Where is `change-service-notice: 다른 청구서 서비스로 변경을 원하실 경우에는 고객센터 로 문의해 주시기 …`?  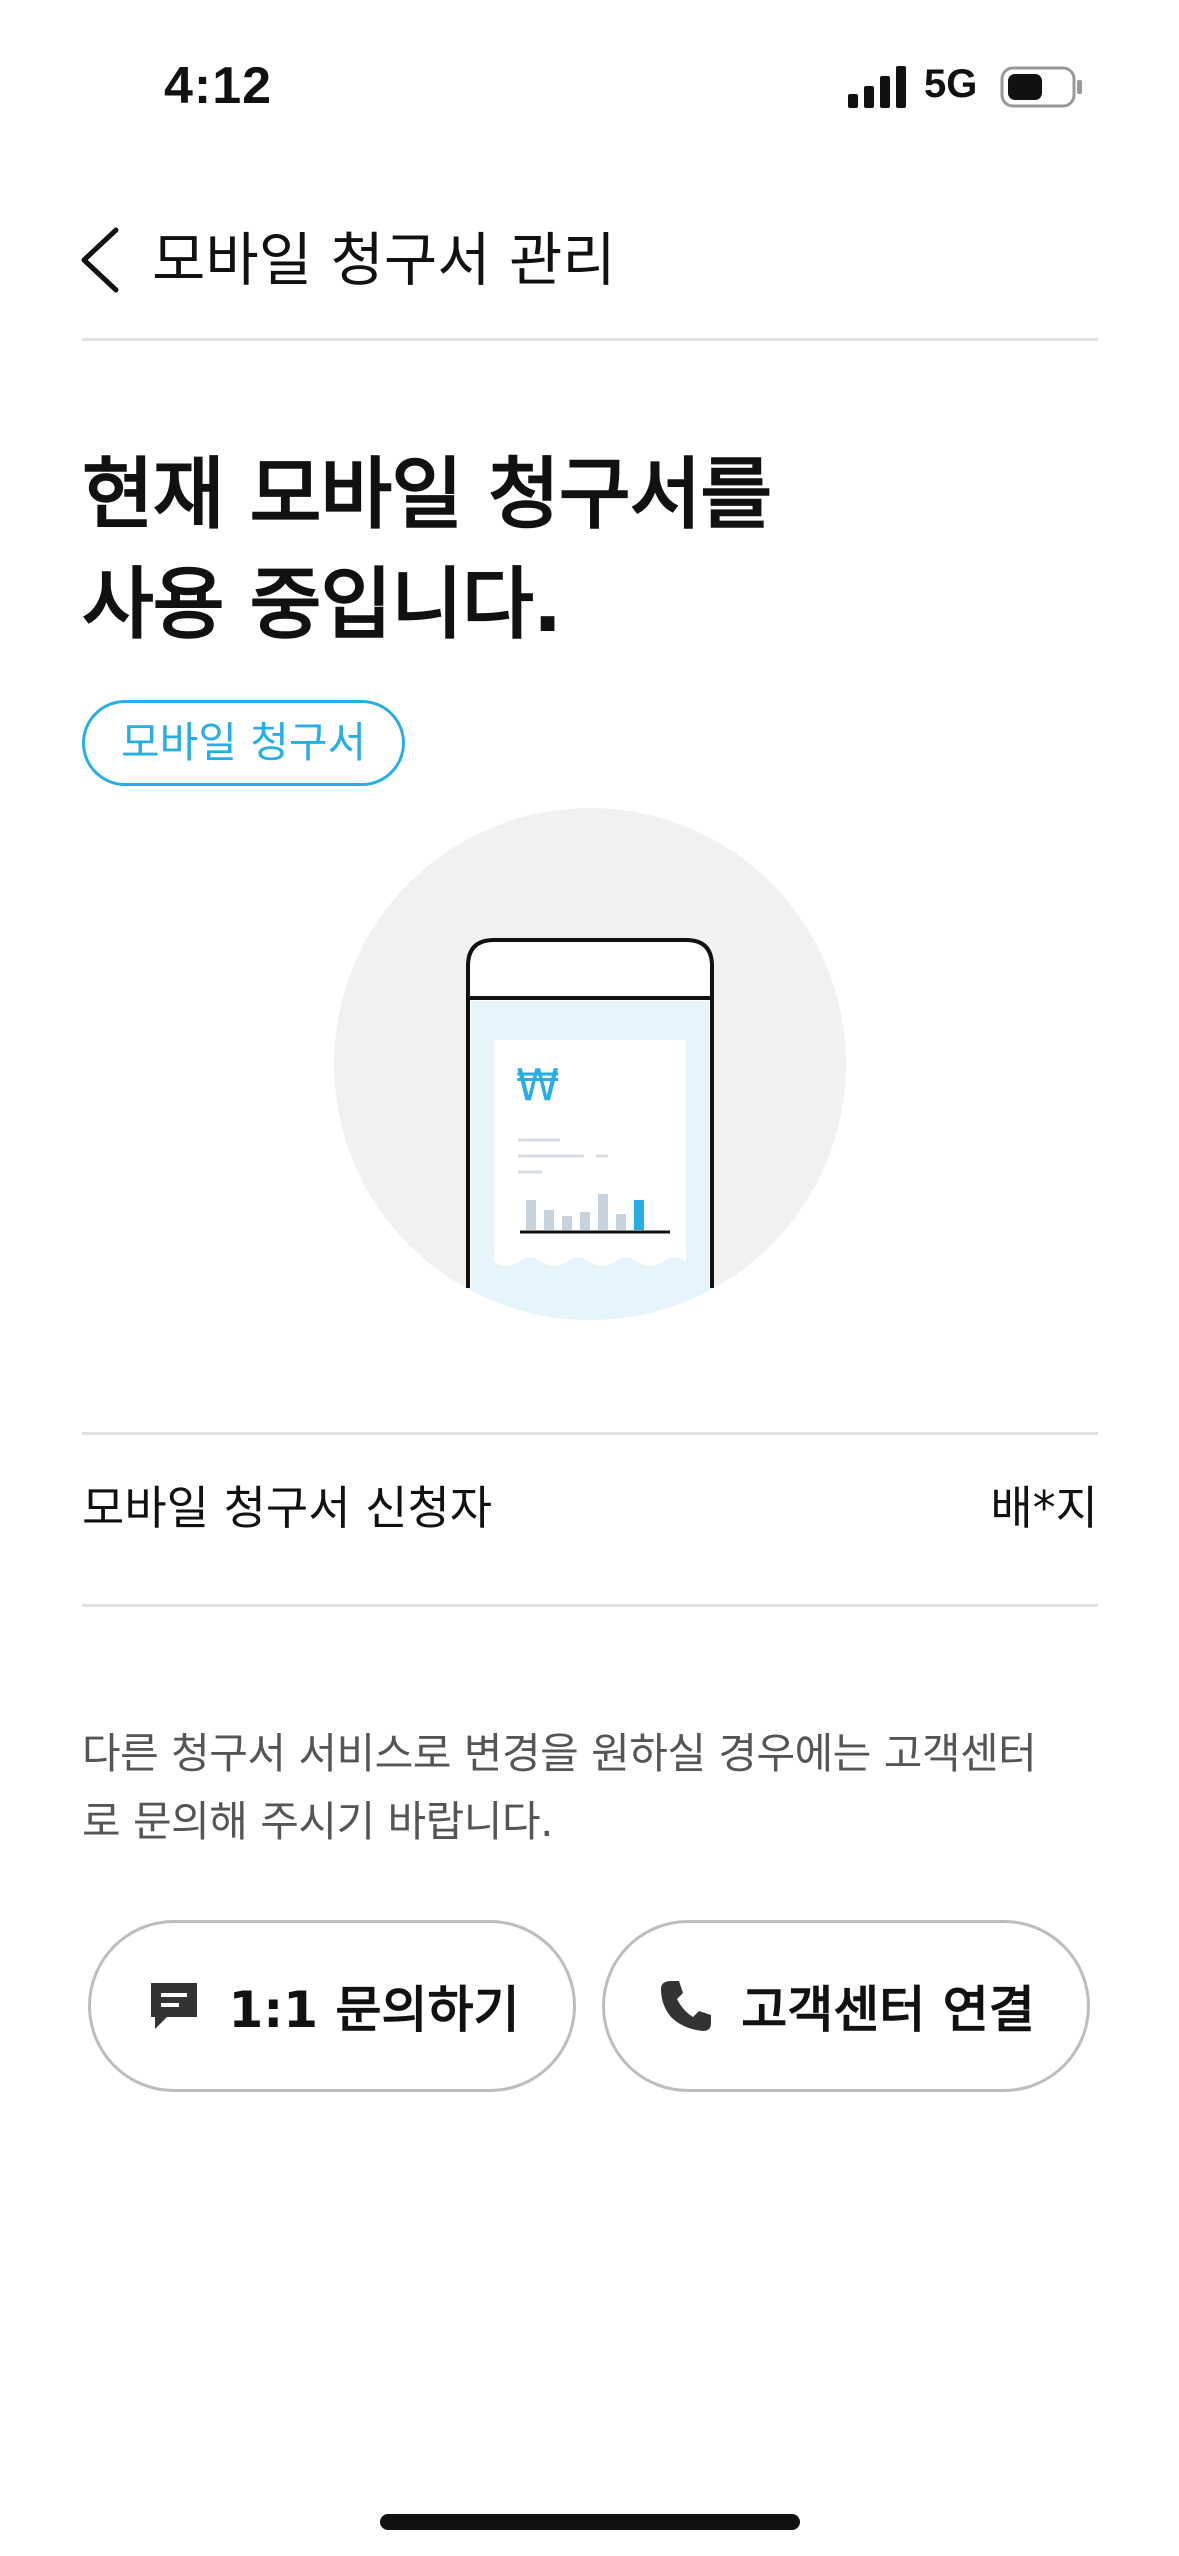
change-service-notice: 다른 청구서 서비스로 변경을 원하실 경우에는 고객센터 로 문의해 주시기 … is located at coordinates (592, 1788).